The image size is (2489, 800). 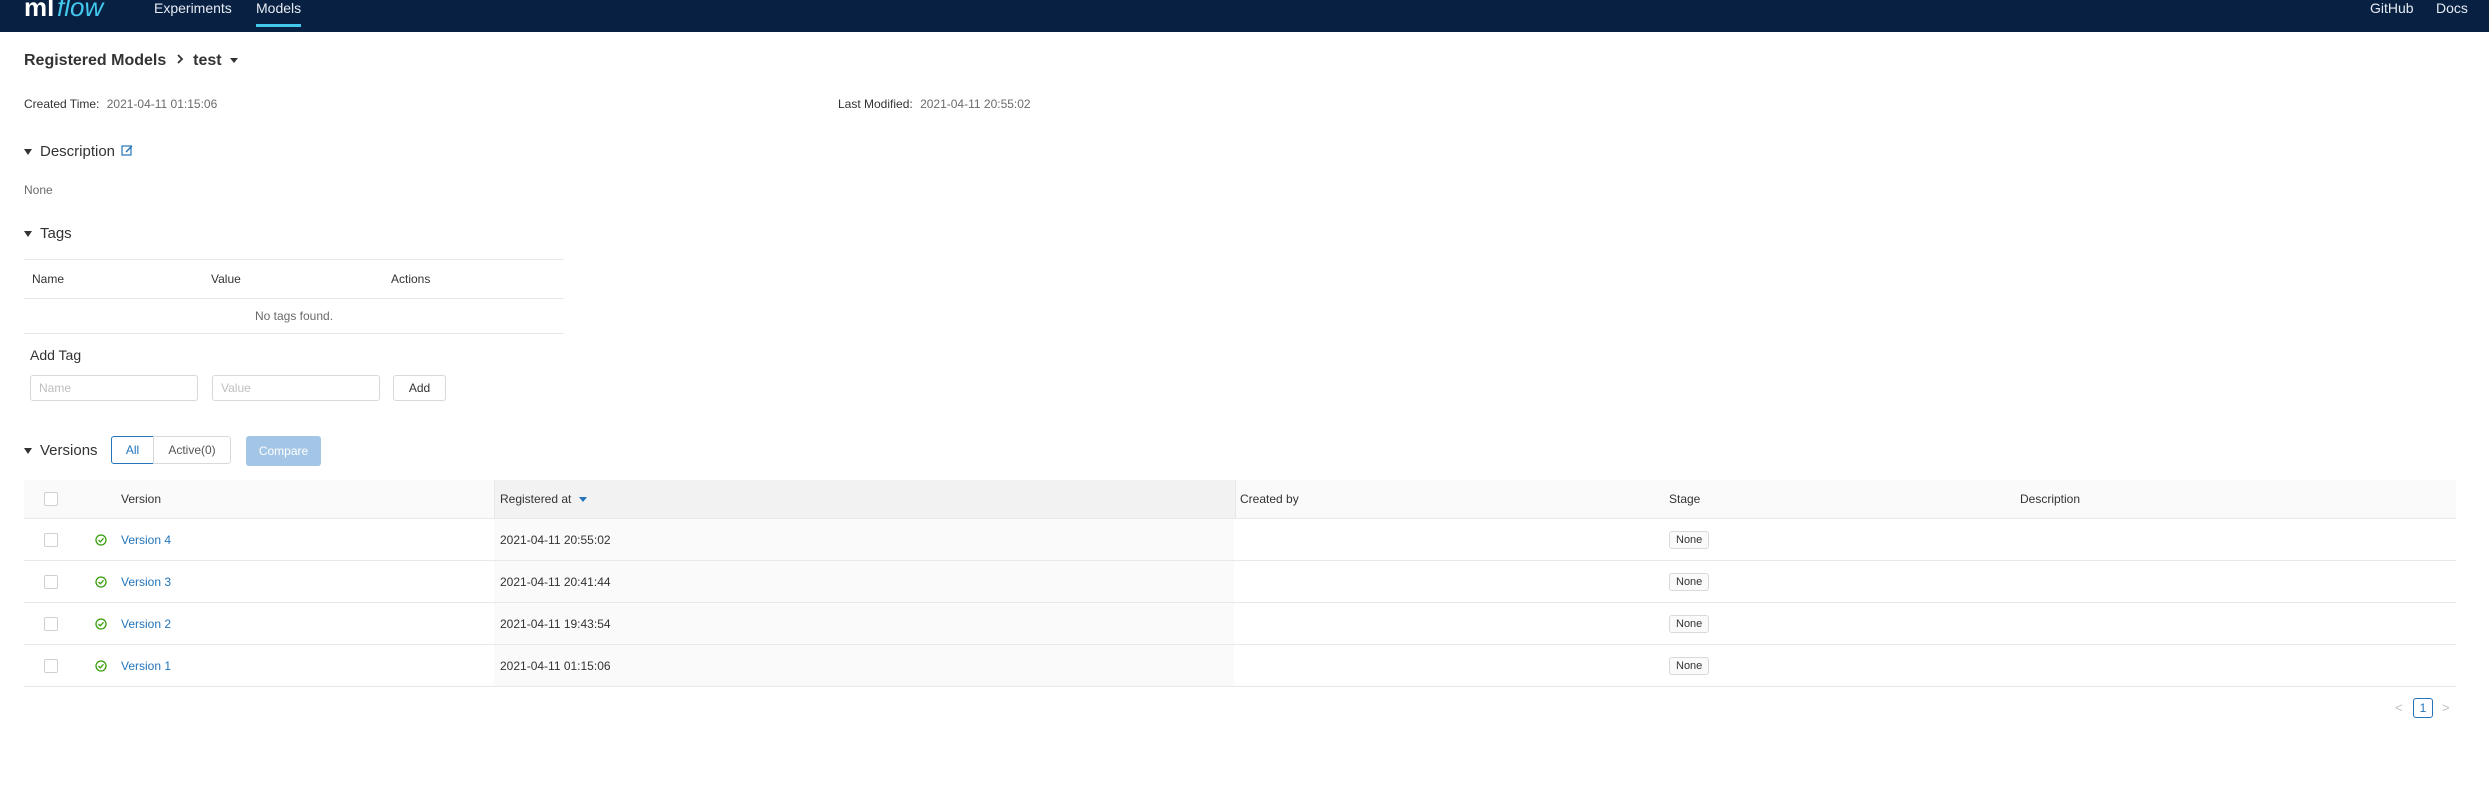 I want to click on filter-all-button: All, so click(x=132, y=450).